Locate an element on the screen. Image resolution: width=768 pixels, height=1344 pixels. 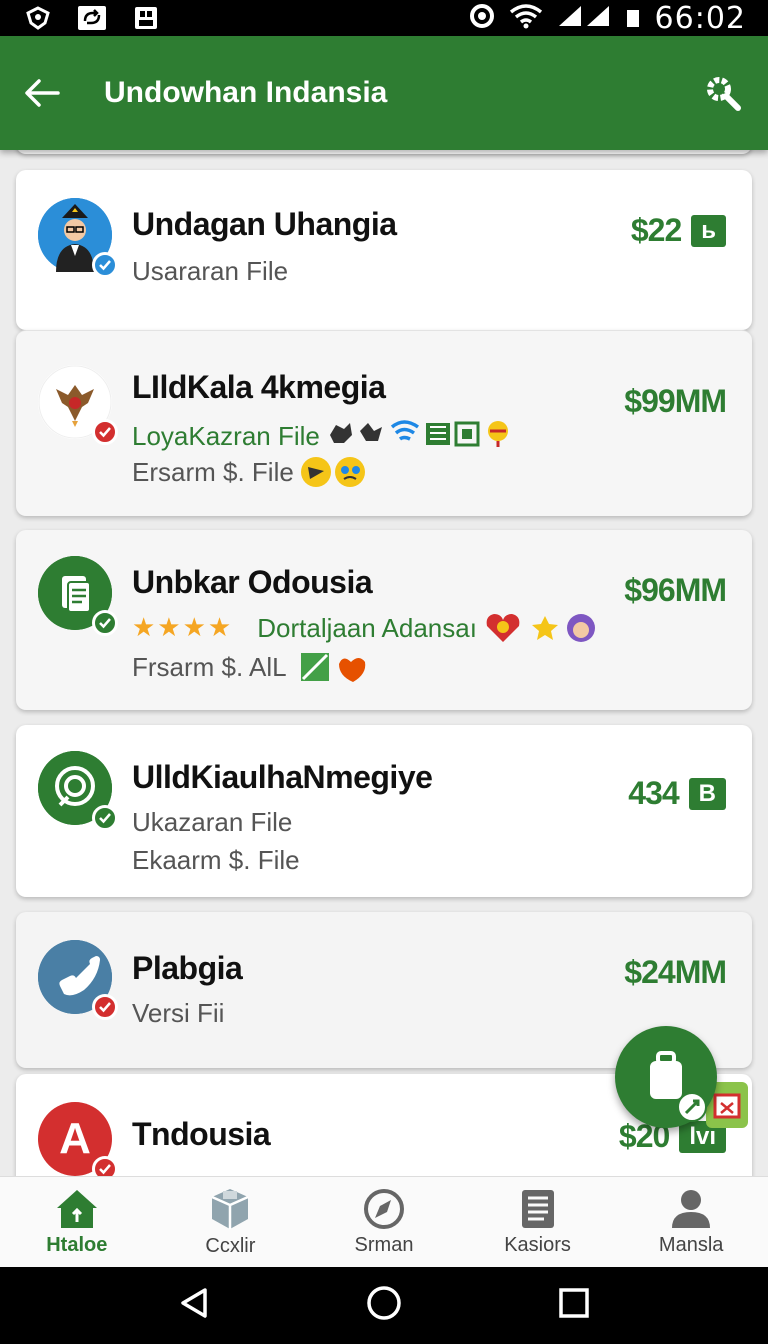
nav-item-box: Ccxlir is located at coordinates (231, 1222).